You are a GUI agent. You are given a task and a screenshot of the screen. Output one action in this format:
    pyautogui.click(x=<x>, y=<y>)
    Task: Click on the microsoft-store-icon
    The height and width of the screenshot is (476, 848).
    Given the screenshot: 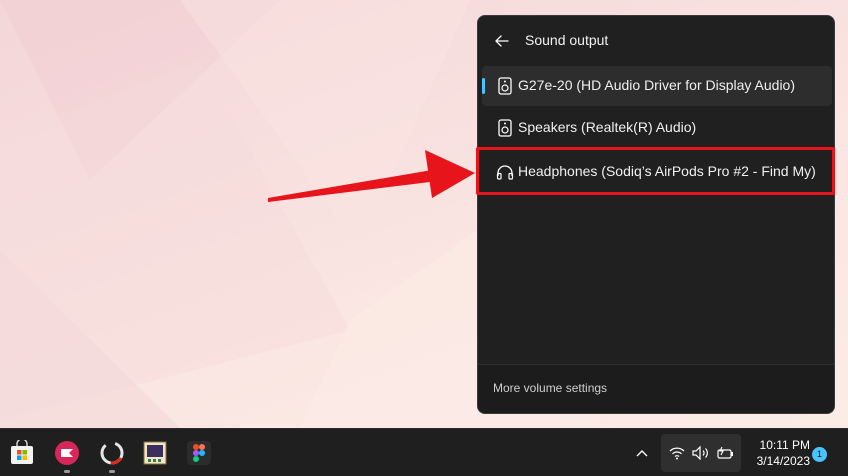 What is the action you would take?
    pyautogui.click(x=22, y=452)
    